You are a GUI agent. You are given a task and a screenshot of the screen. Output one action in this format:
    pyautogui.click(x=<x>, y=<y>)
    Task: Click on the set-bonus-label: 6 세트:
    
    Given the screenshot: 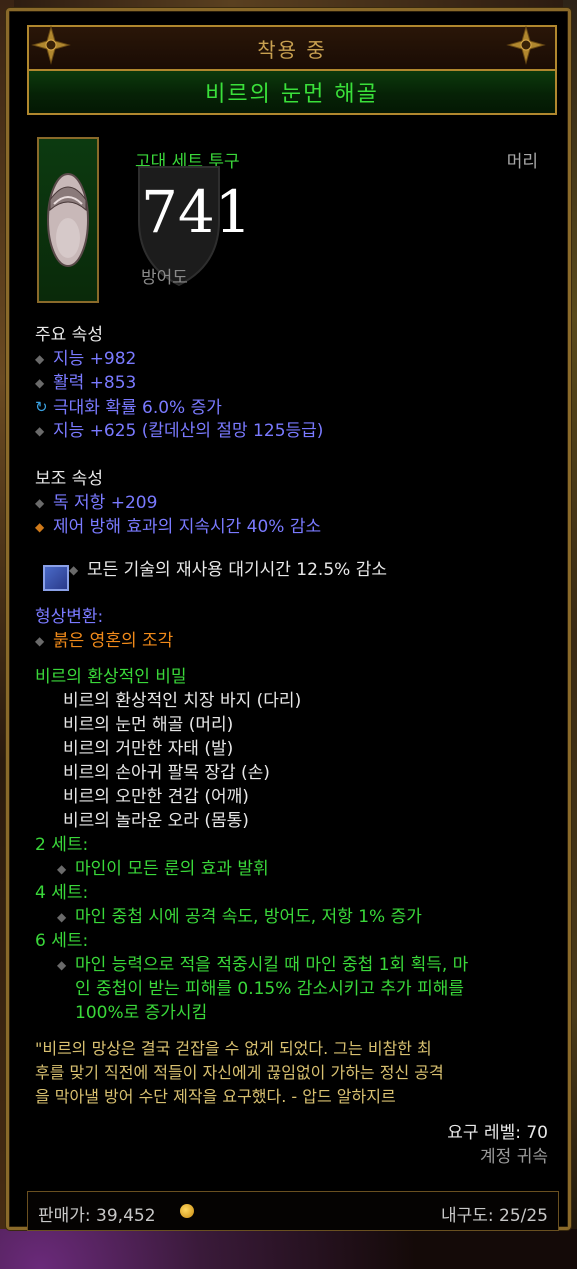 What is the action you would take?
    pyautogui.click(x=62, y=941)
    